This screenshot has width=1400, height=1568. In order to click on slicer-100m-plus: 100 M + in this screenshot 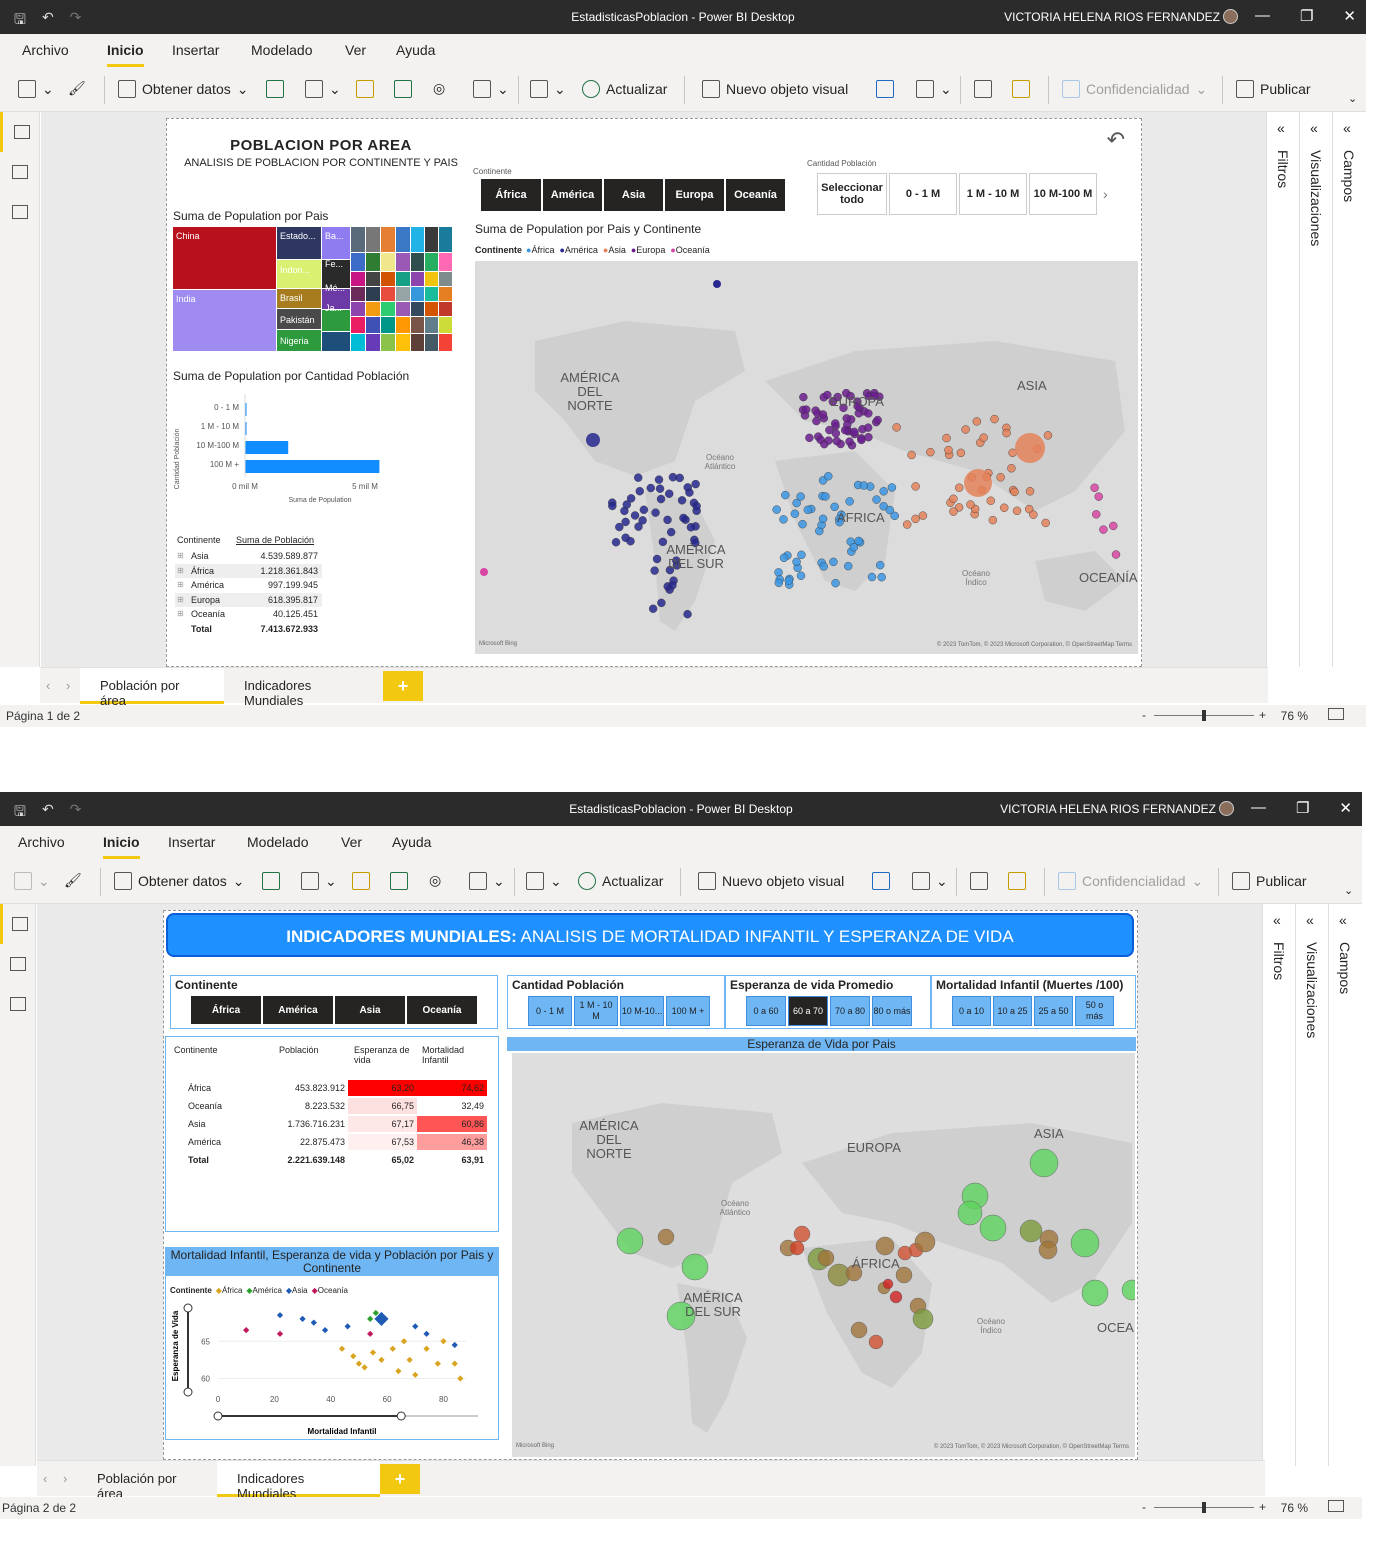, I will do `click(688, 1011)`.